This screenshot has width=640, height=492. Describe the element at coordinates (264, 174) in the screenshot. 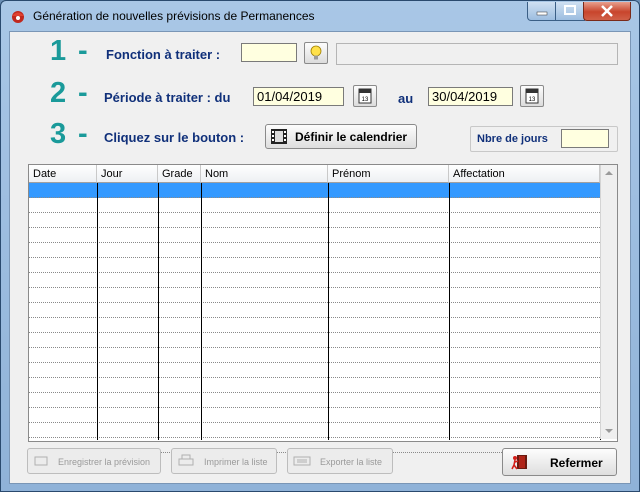

I see `column-header-nom: Nom` at that location.